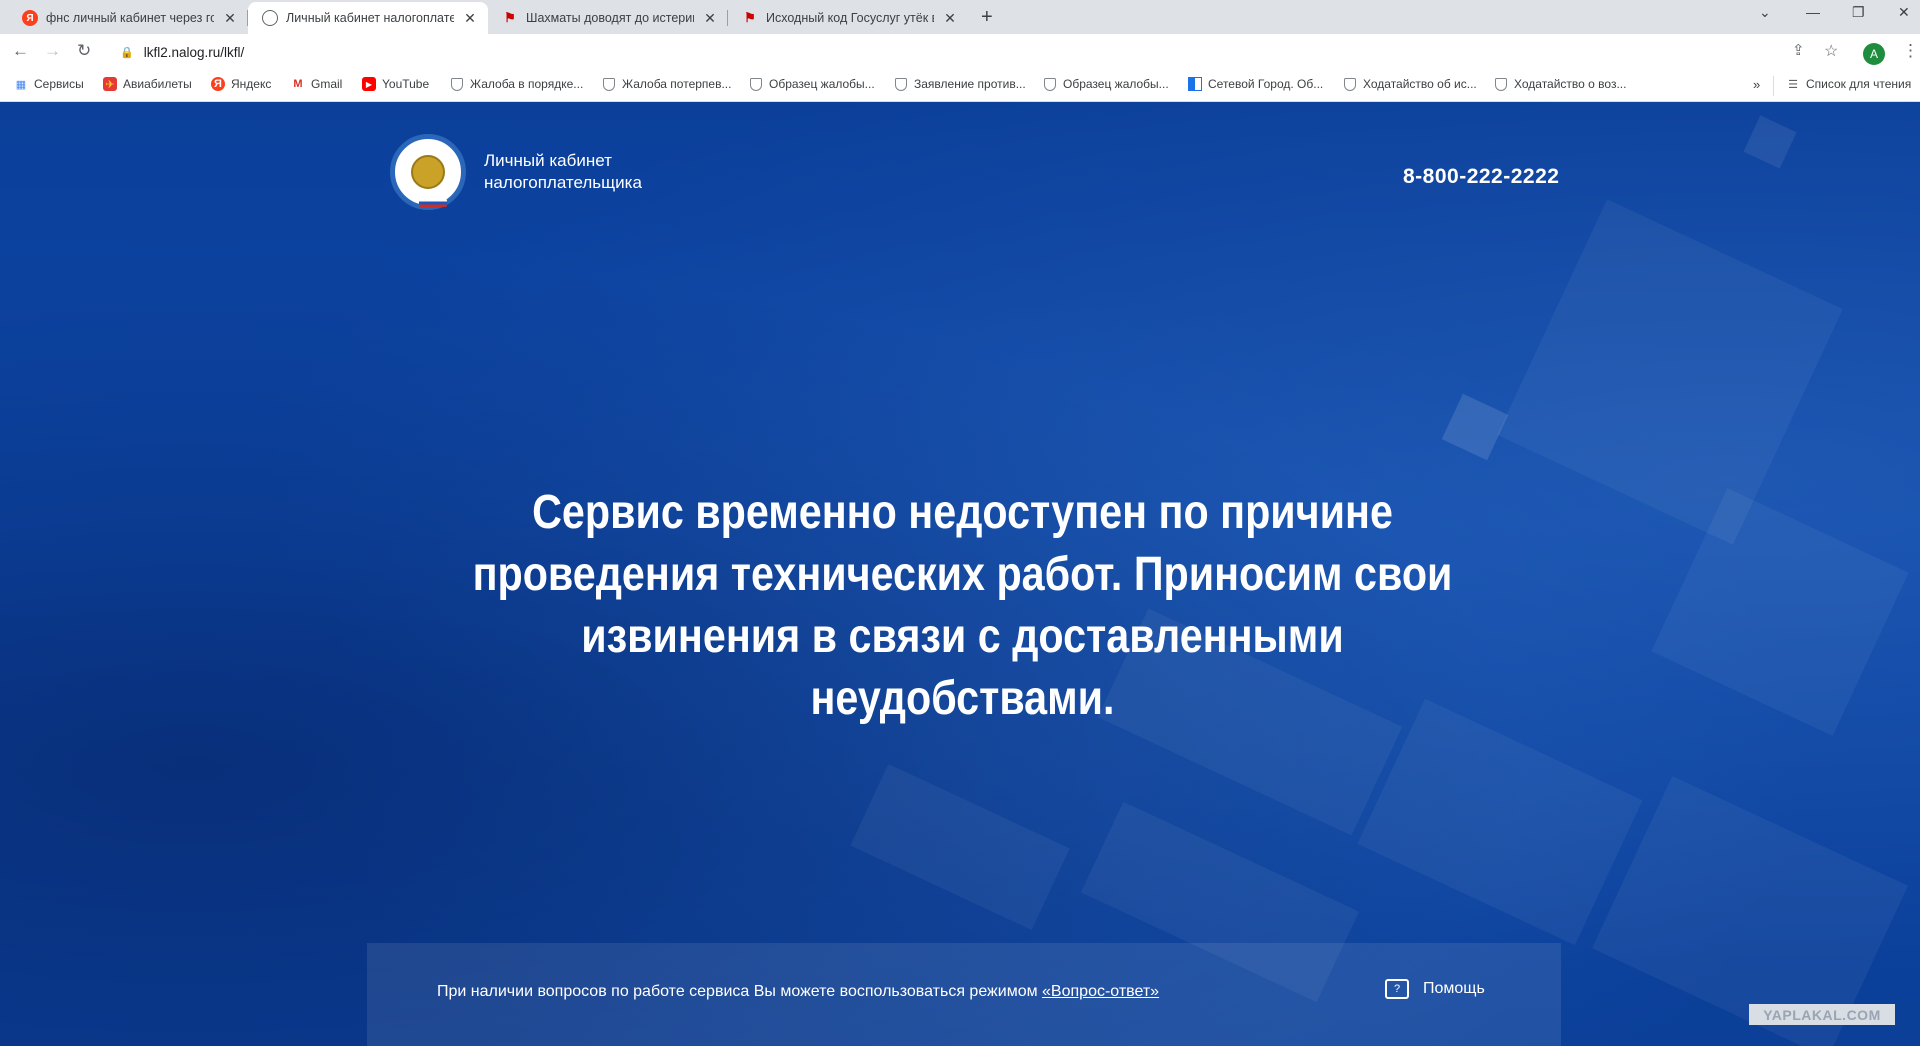 This screenshot has width=1920, height=1046. I want to click on tab-fns-search: Я фнс личный кабинет через госуслуги ✕, so click(128, 18).